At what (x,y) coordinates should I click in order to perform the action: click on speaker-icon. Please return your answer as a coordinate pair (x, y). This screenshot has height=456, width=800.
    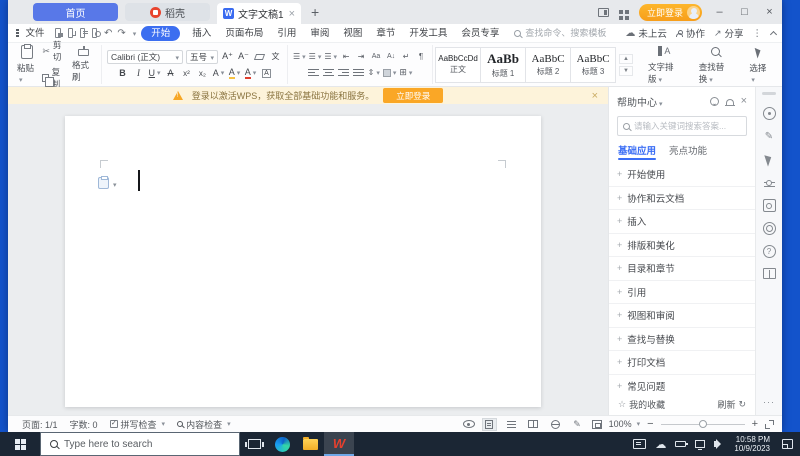
    Looking at the image, I should click on (718, 444).